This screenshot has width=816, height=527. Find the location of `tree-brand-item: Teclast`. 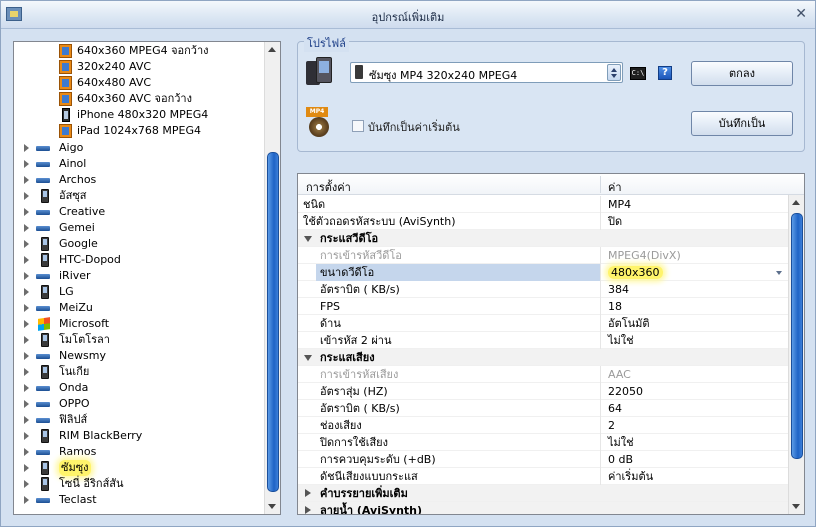

tree-brand-item: Teclast is located at coordinates (138, 500).